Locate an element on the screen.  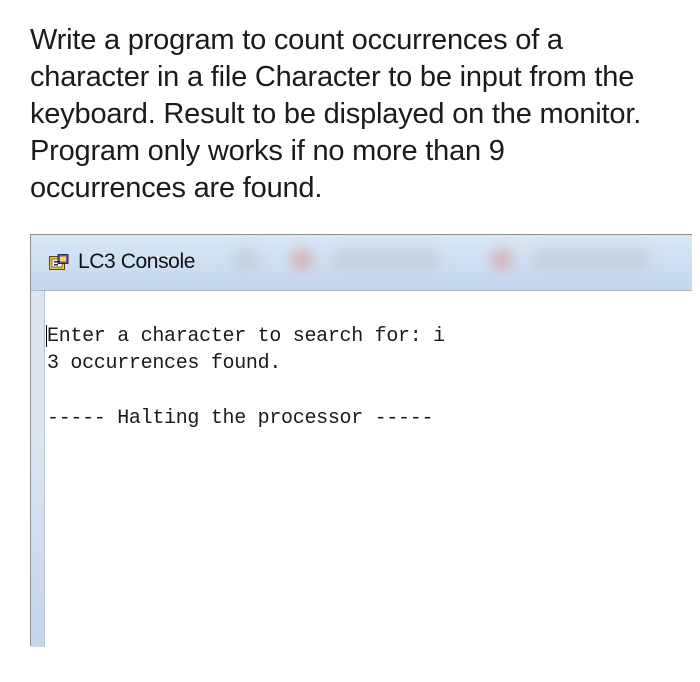
console-left-gutter is located at coordinates (38, 469).